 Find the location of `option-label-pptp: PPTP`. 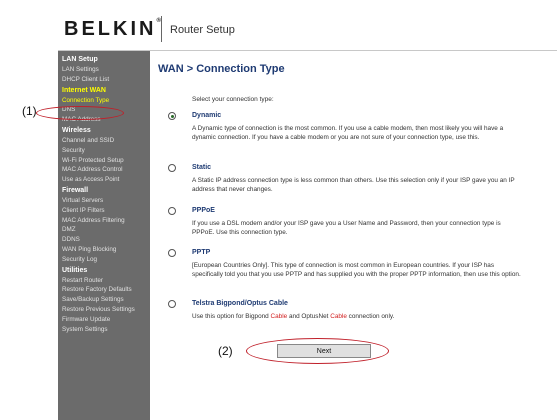

option-label-pptp: PPTP is located at coordinates (201, 252).